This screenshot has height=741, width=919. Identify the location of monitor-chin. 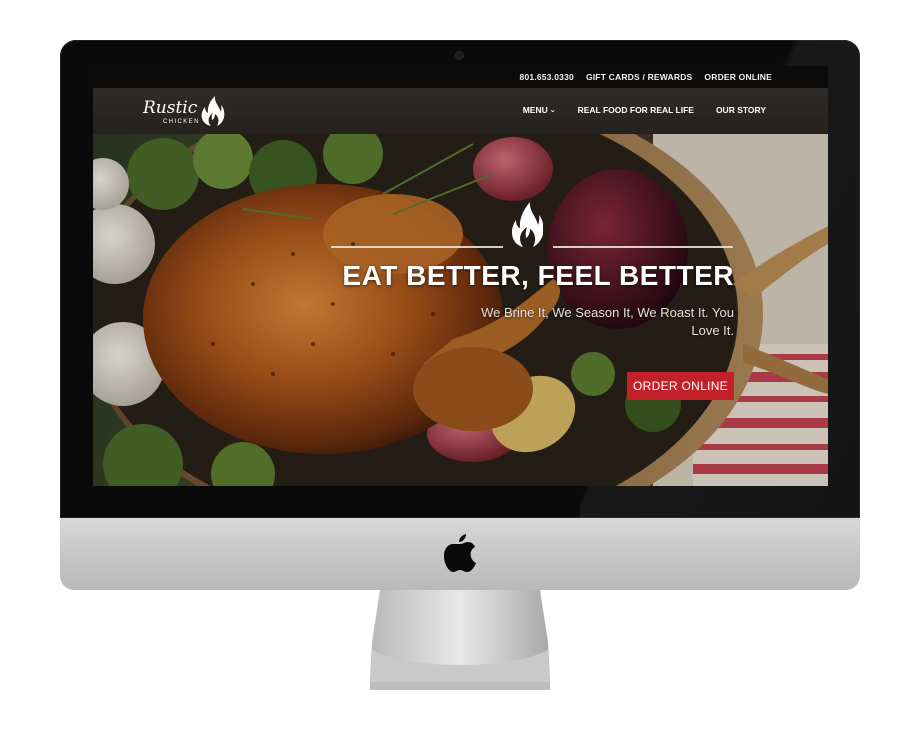
(460, 554).